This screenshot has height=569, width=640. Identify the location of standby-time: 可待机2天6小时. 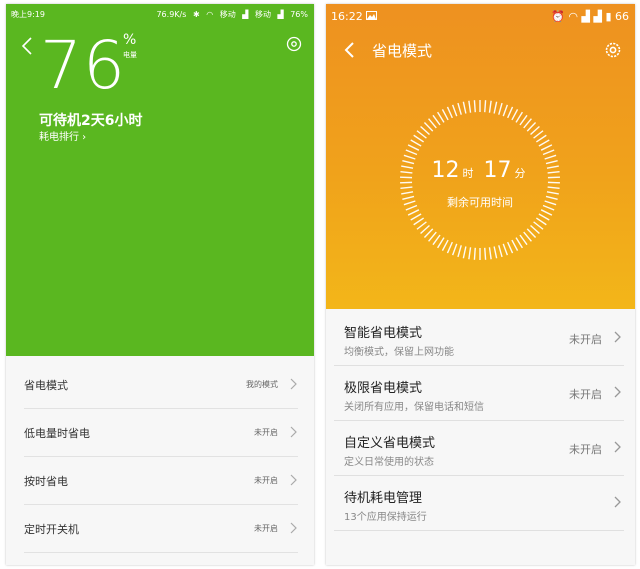
(91, 121).